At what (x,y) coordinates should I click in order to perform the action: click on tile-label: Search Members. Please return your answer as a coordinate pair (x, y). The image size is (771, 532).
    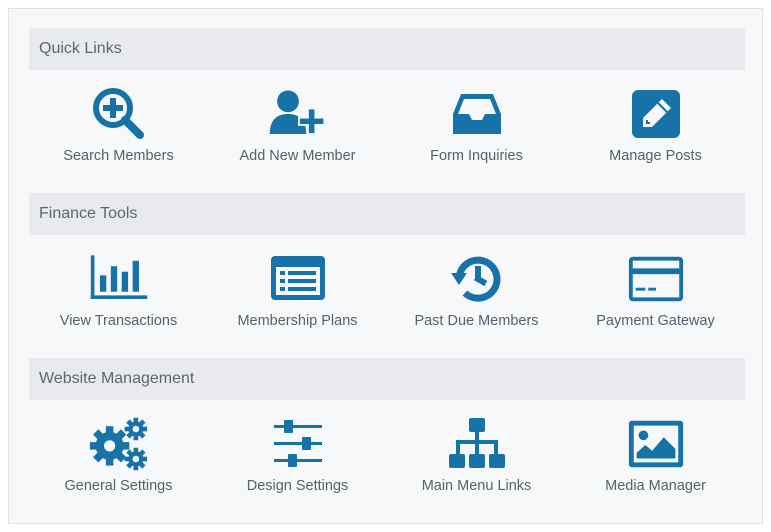
    Looking at the image, I should click on (118, 156).